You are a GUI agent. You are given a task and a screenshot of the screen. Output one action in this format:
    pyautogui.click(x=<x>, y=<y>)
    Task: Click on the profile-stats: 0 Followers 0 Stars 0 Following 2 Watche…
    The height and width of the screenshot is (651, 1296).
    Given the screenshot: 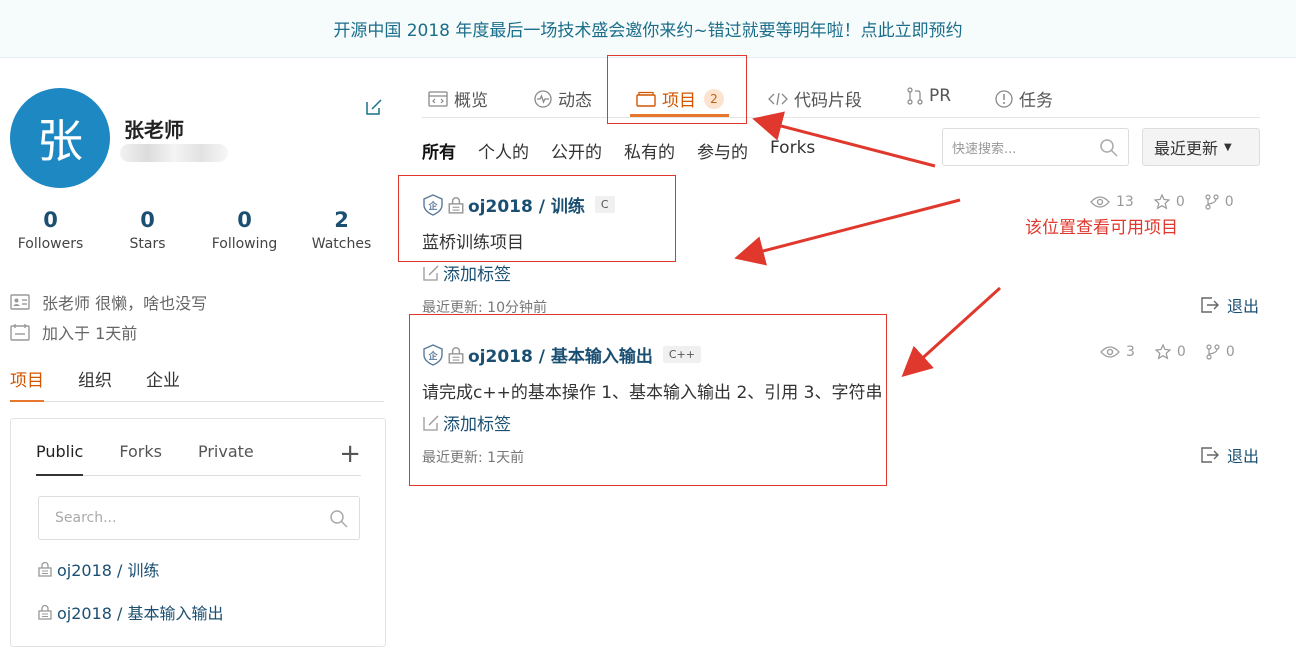 What is the action you would take?
    pyautogui.click(x=196, y=230)
    